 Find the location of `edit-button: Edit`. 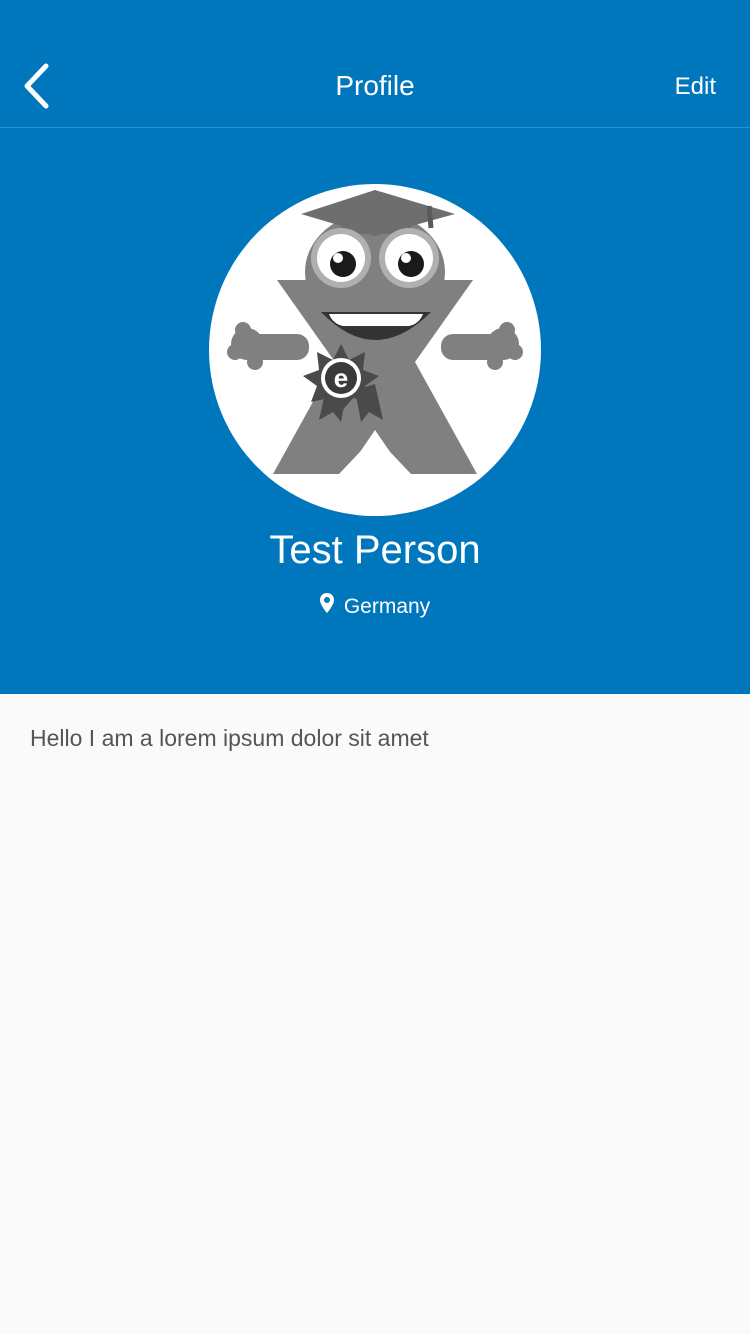

edit-button: Edit is located at coordinates (695, 87).